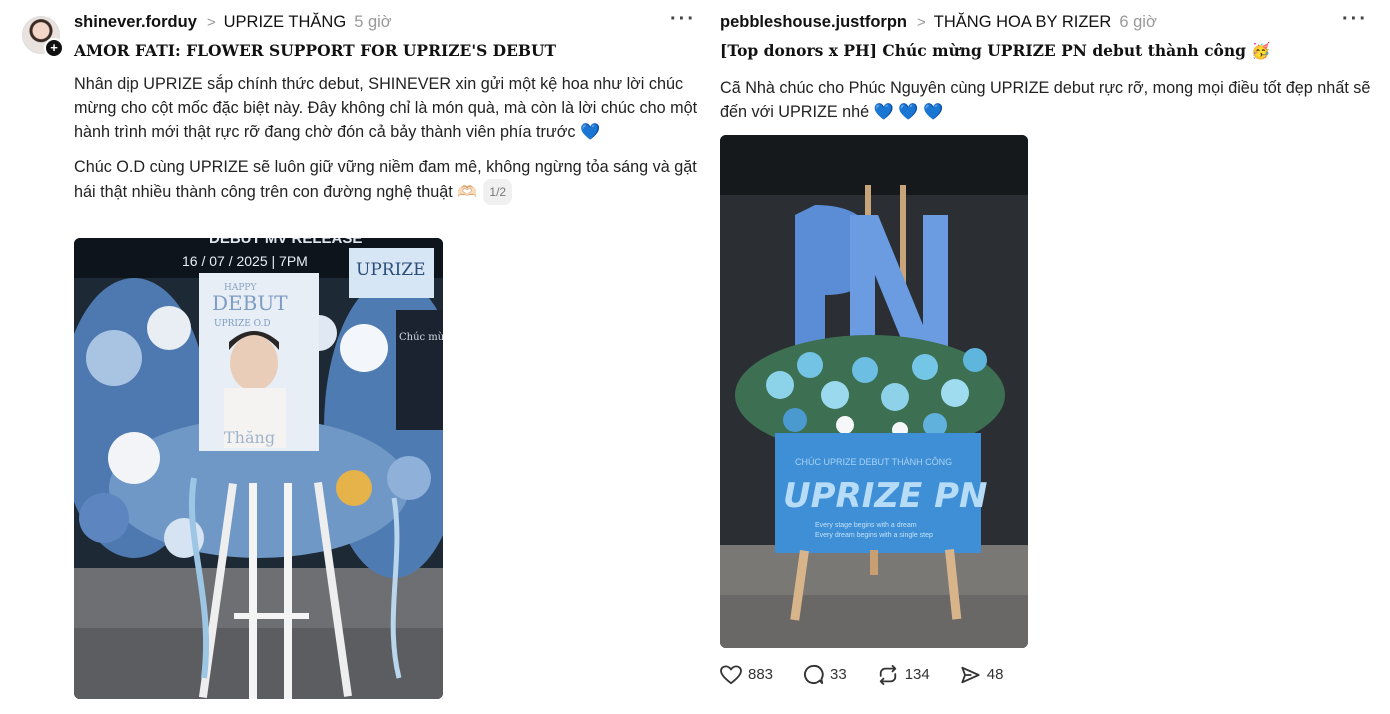  Describe the element at coordinates (498, 192) in the screenshot. I see `image-counter: 1/2` at that location.